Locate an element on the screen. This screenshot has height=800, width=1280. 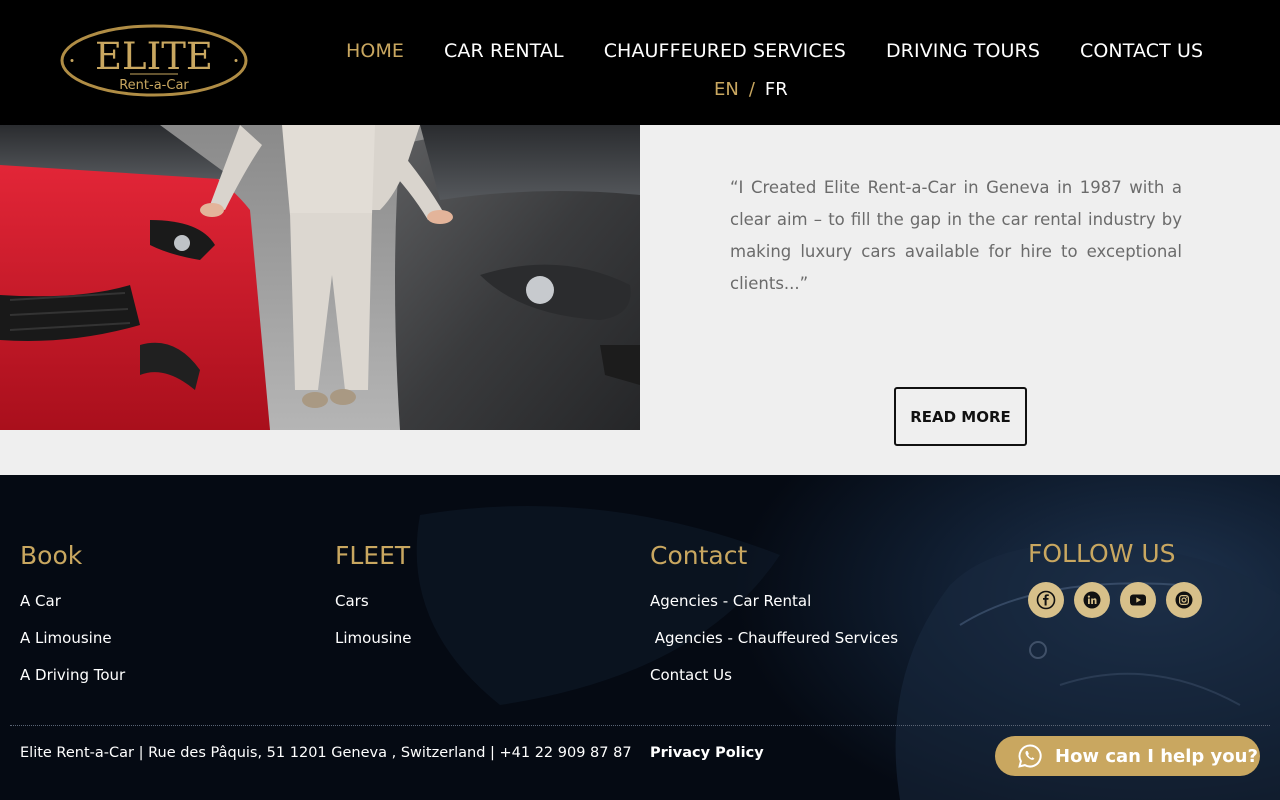
agencies-chauffeured-link: Agencies - Chauffeured Services is located at coordinates (774, 638).